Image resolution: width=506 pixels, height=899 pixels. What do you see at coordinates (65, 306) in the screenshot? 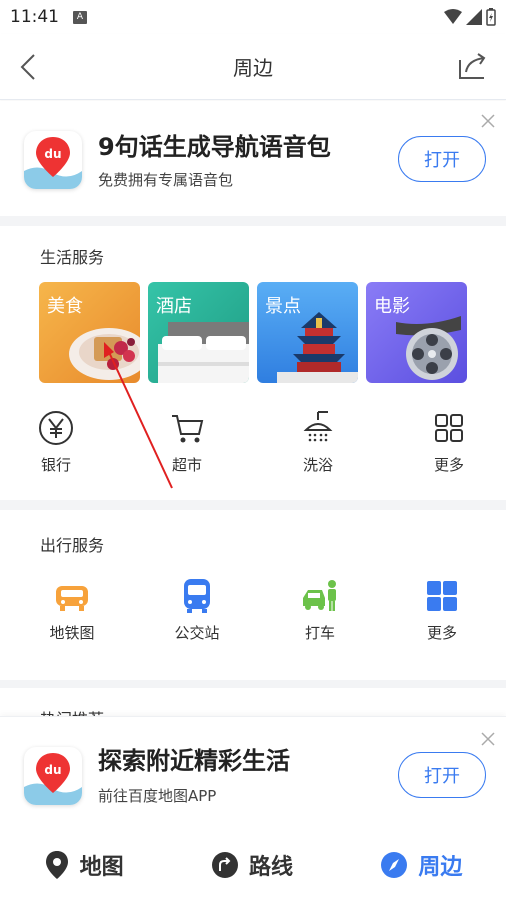
I see `food-tile-label: 美食` at bounding box center [65, 306].